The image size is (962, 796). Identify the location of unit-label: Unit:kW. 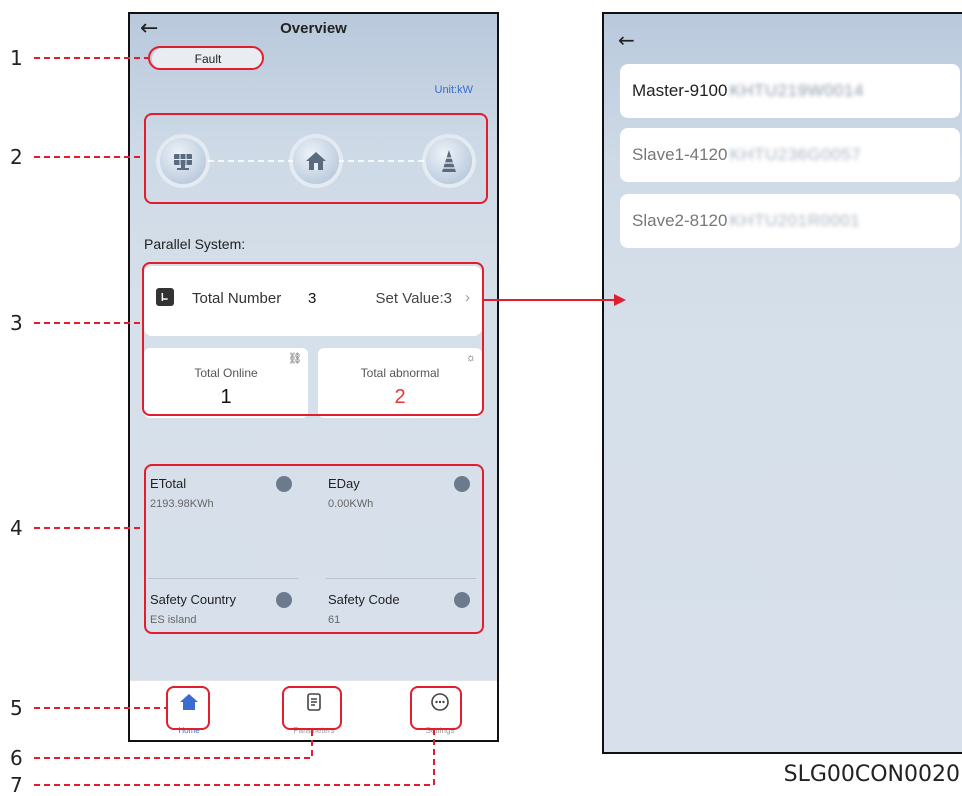
(454, 90).